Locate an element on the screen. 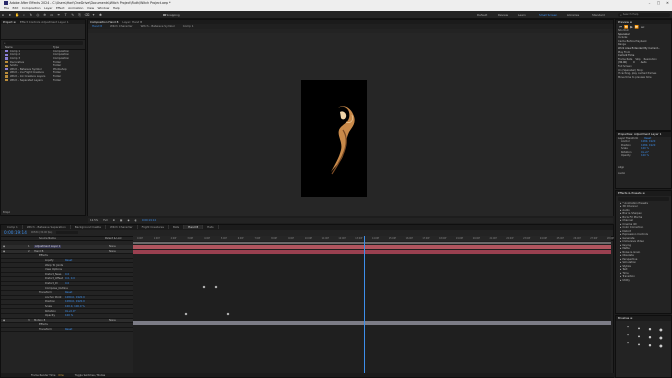 The image size is (672, 378). workspace-review: Review is located at coordinates (503, 15).